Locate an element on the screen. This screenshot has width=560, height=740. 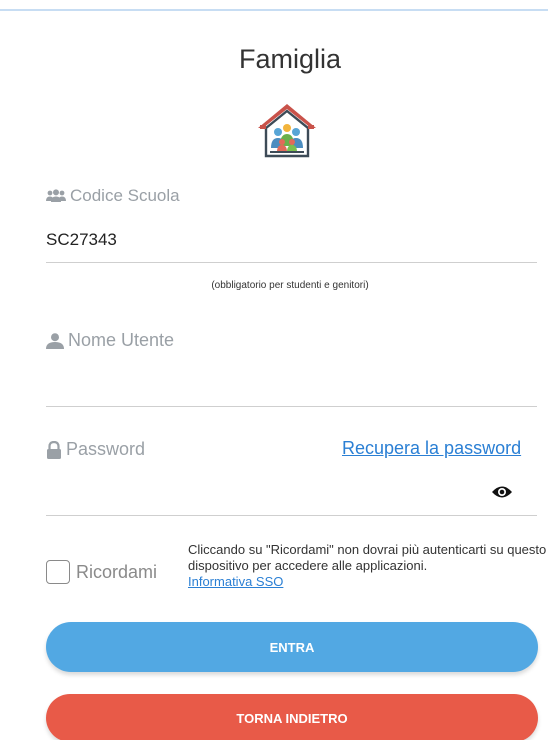
school-code-label: Codice Scuola is located at coordinates (113, 196).